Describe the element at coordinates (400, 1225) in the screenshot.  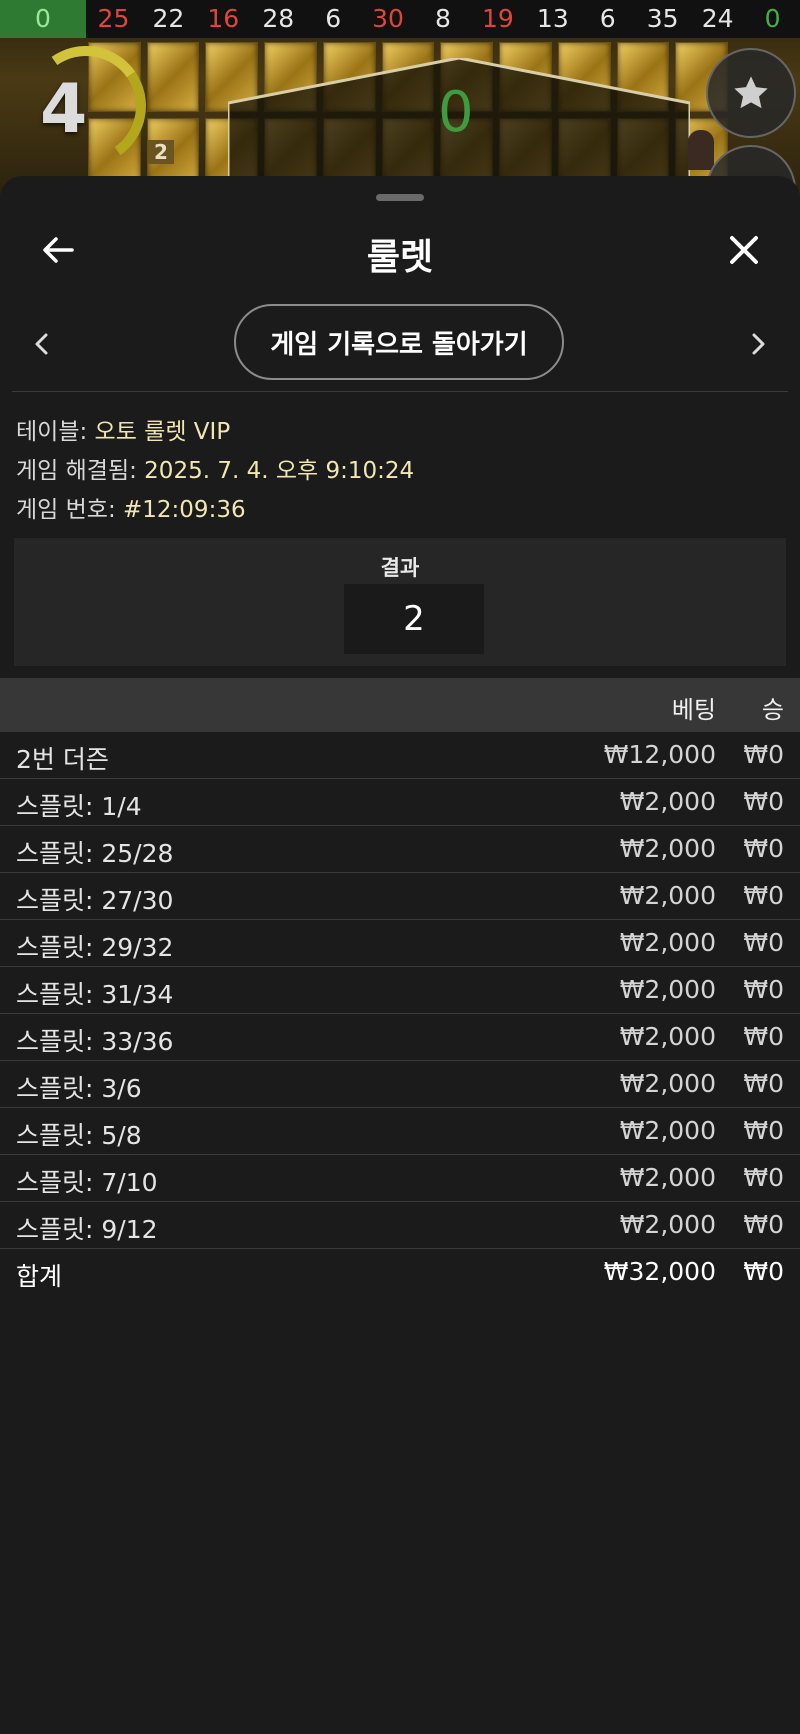
I see `bet-row: 스플릿: 9/12 ₩2,000 ₩0` at that location.